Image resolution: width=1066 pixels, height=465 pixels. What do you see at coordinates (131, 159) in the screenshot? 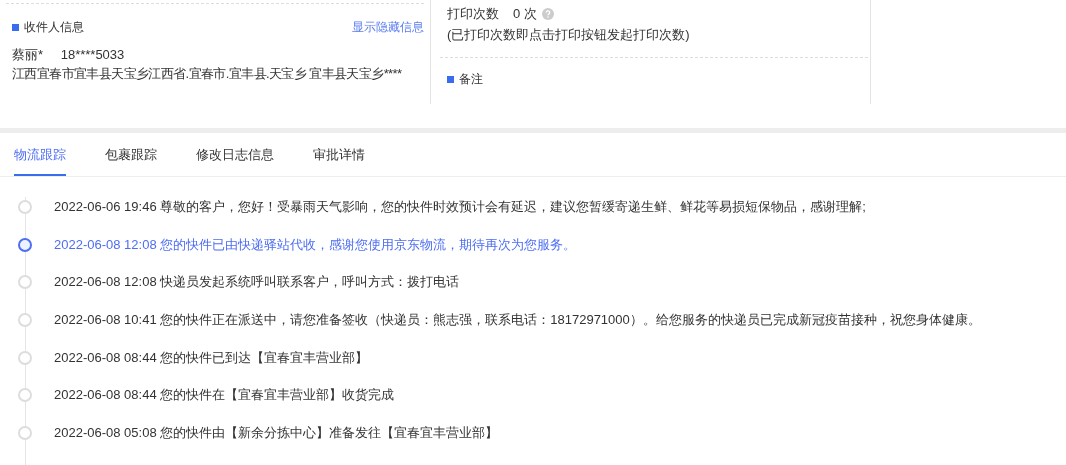
I see `tab: 包裹跟踪` at bounding box center [131, 159].